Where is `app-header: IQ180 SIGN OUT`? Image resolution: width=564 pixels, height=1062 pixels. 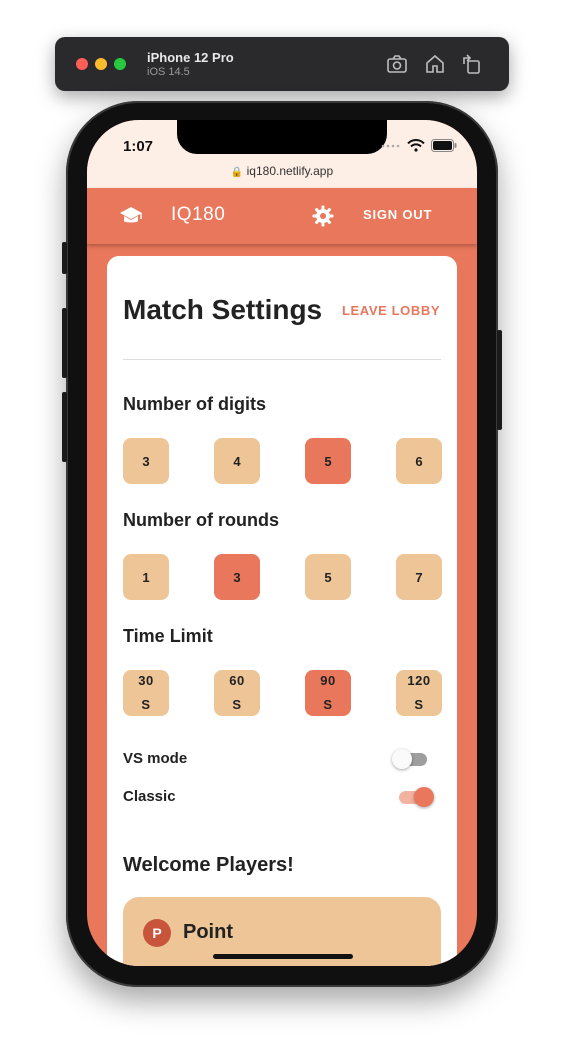 app-header: IQ180 SIGN OUT is located at coordinates (282, 216).